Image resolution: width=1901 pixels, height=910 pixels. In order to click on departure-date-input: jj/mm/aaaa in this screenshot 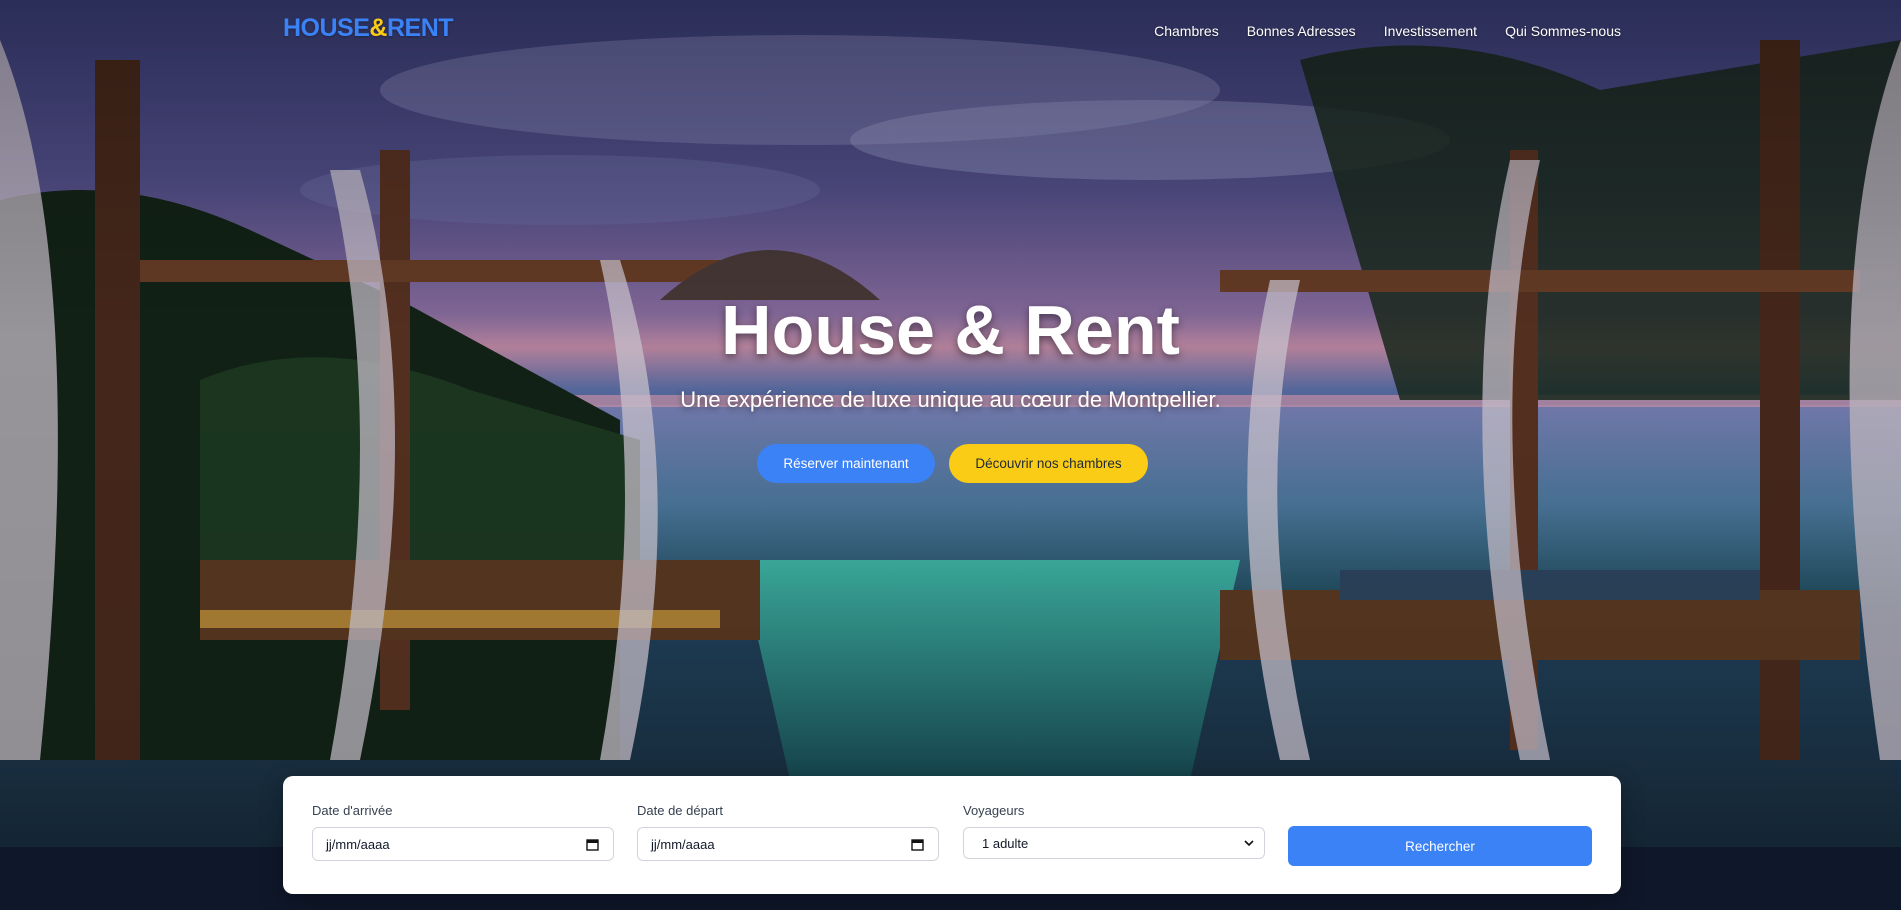, I will do `click(788, 844)`.